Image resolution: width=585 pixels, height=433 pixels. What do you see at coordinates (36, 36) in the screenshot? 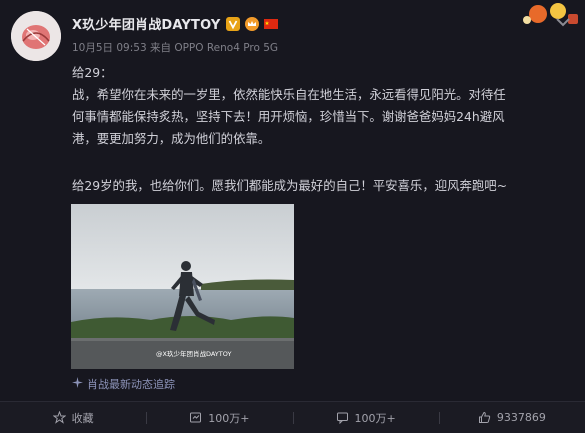
I see `avatar` at bounding box center [36, 36].